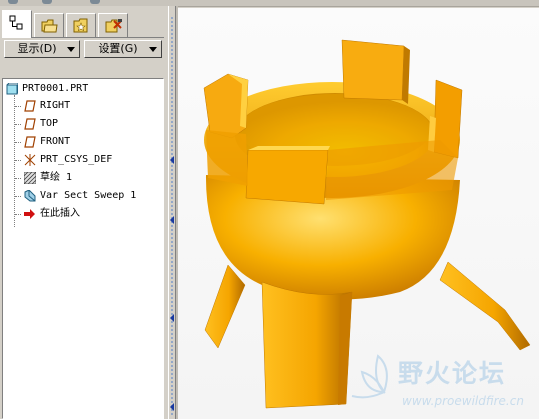  Describe the element at coordinates (30, 196) in the screenshot. I see `sweep-icon` at that location.